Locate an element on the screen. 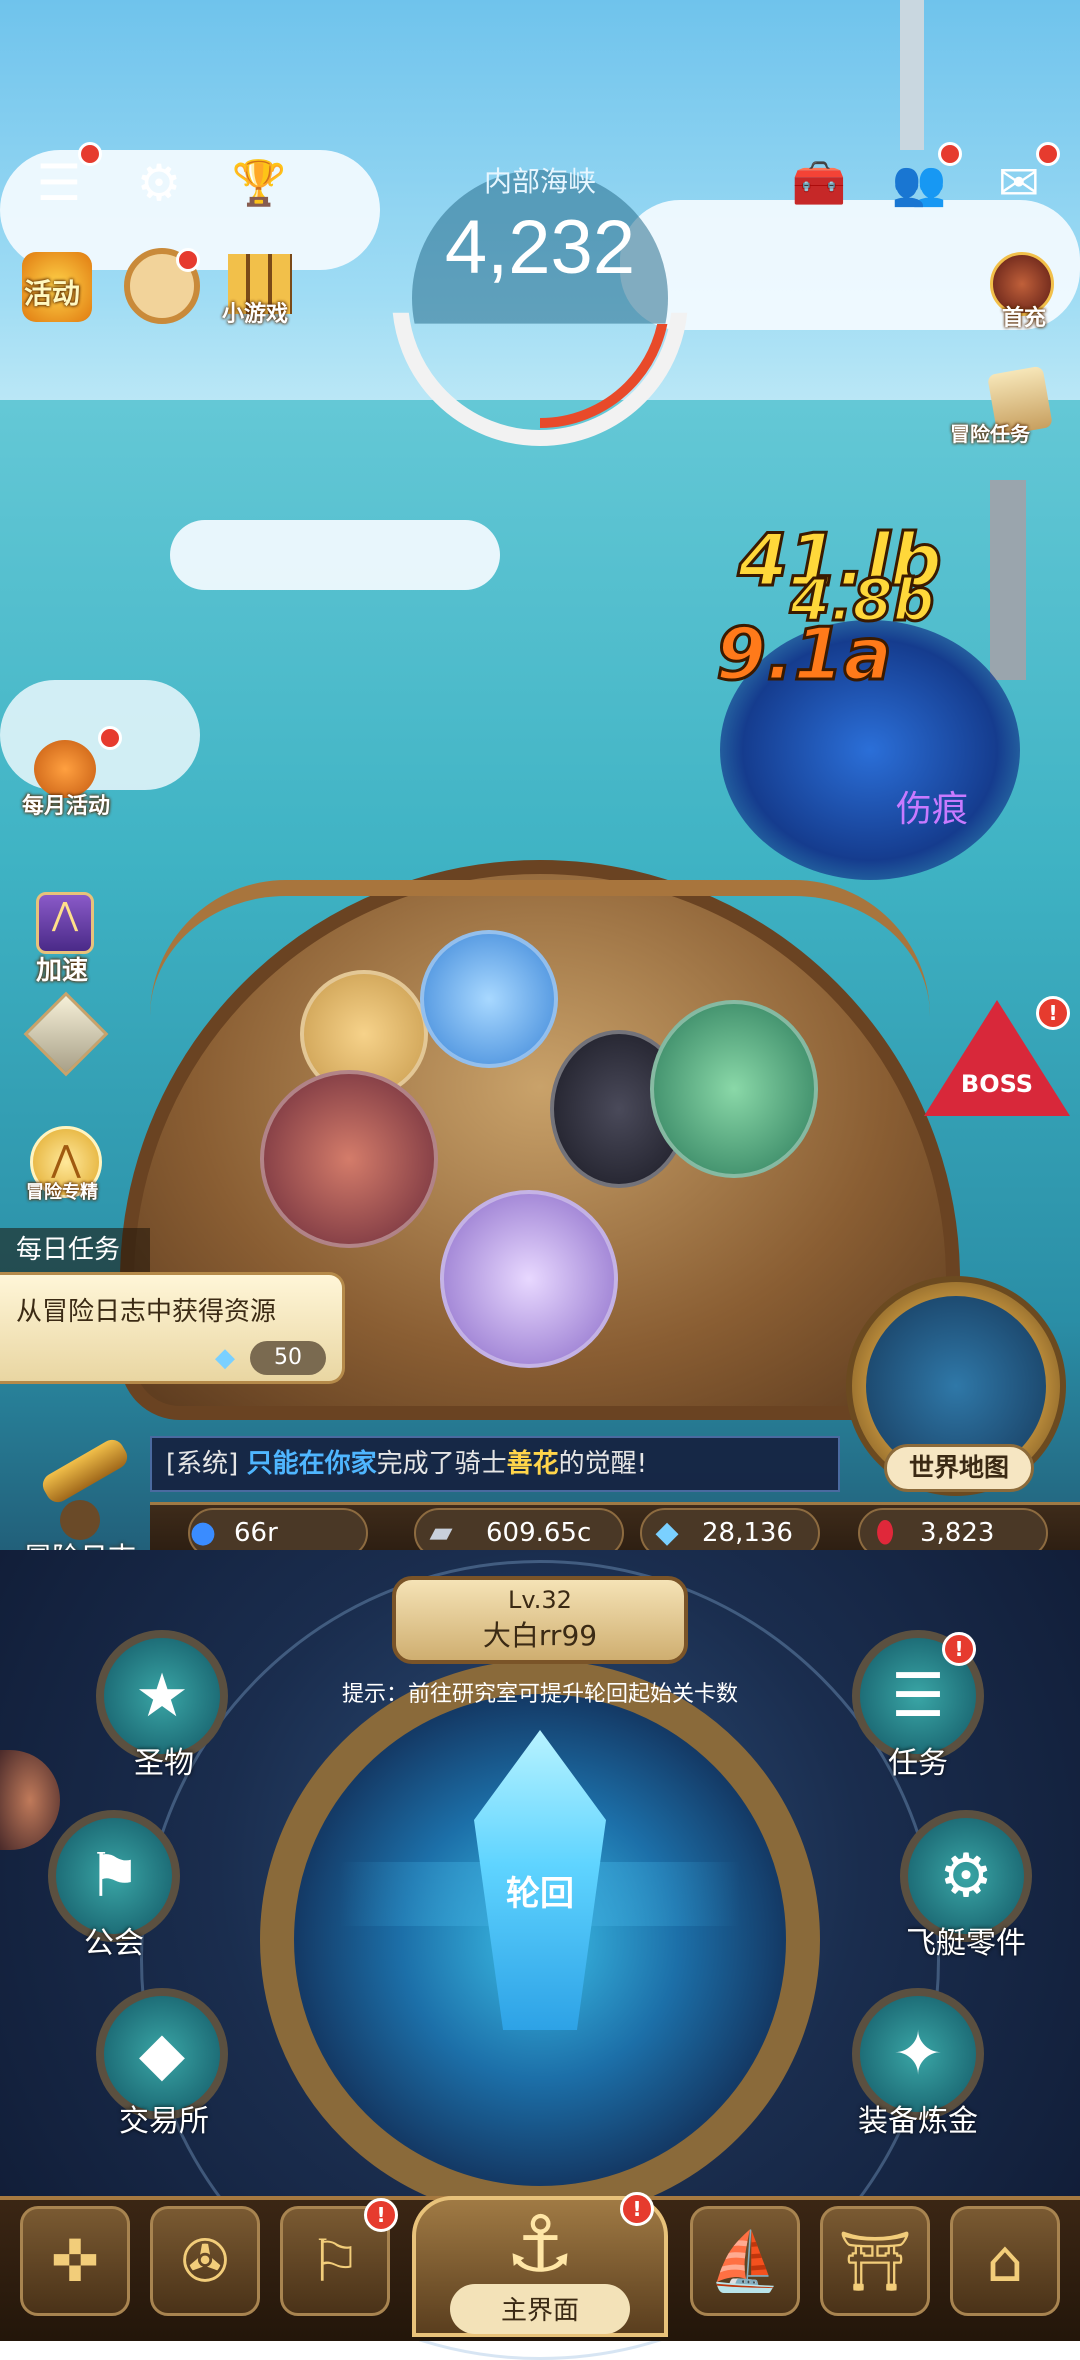  damage-number: 9.1a is located at coordinates (803, 654).